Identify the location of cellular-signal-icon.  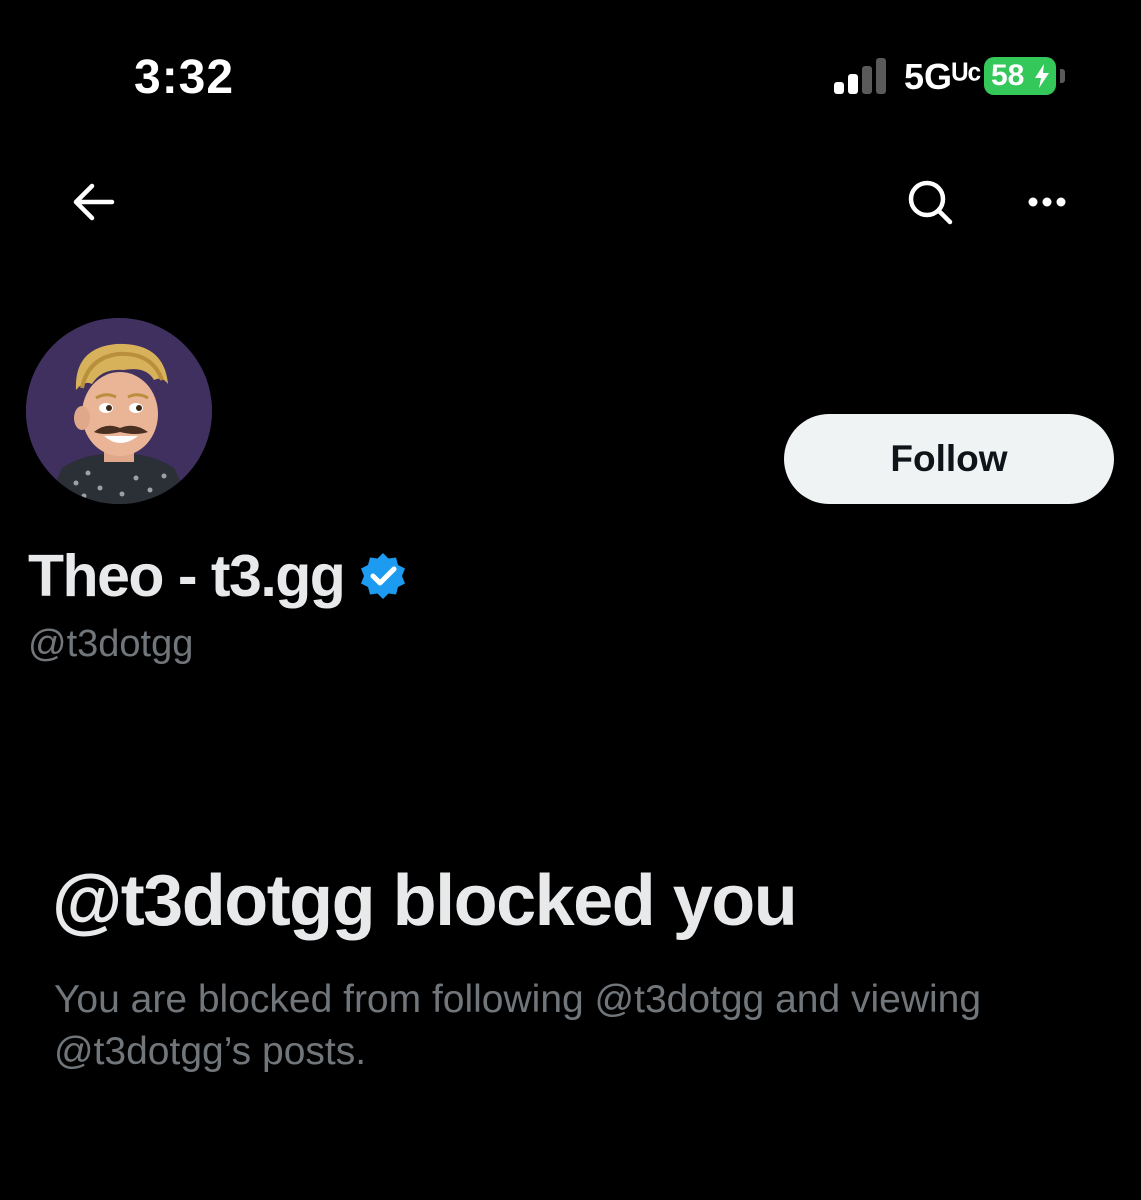
(860, 76).